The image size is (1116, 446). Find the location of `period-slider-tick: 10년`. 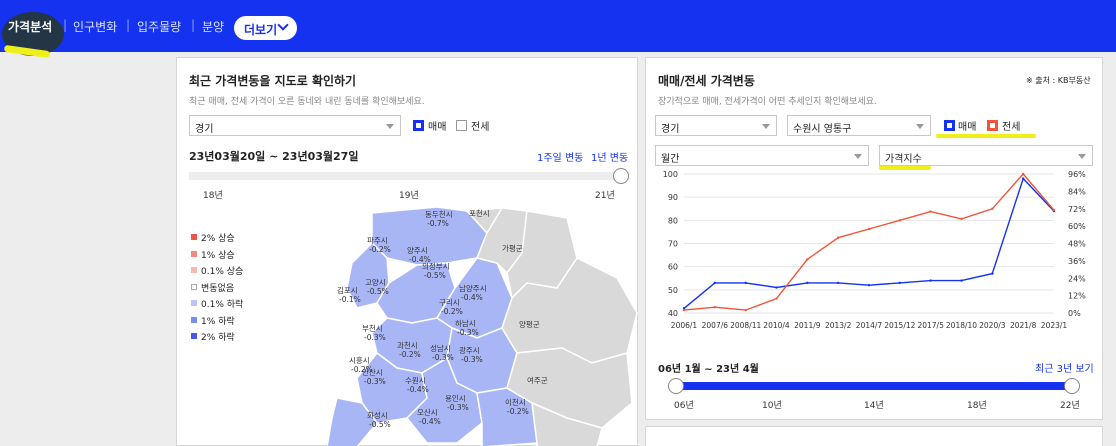

period-slider-tick: 10년 is located at coordinates (772, 406).